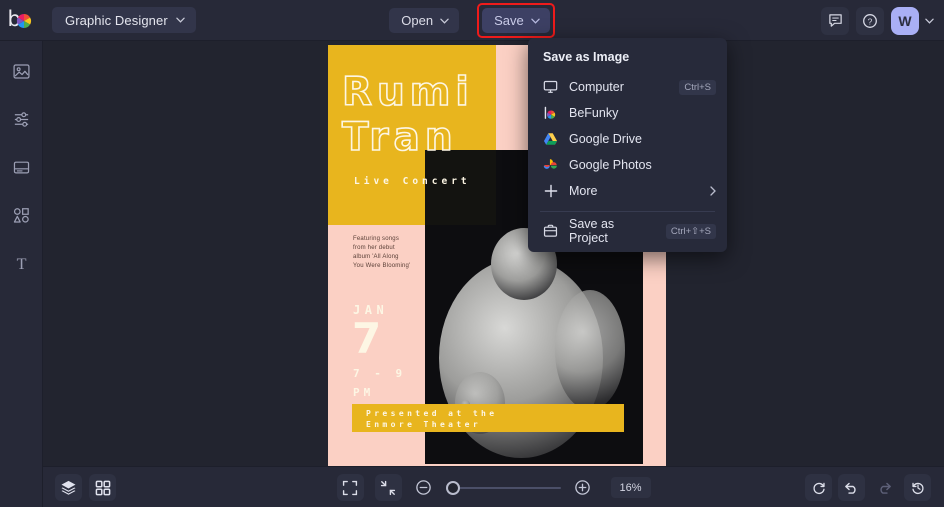 Image resolution: width=944 pixels, height=507 pixels. I want to click on svg-text: T, so click(21, 264).